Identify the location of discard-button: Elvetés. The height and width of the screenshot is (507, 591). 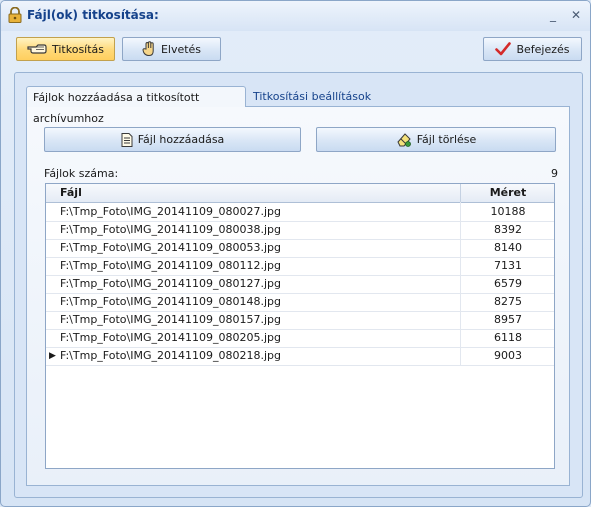
(171, 49).